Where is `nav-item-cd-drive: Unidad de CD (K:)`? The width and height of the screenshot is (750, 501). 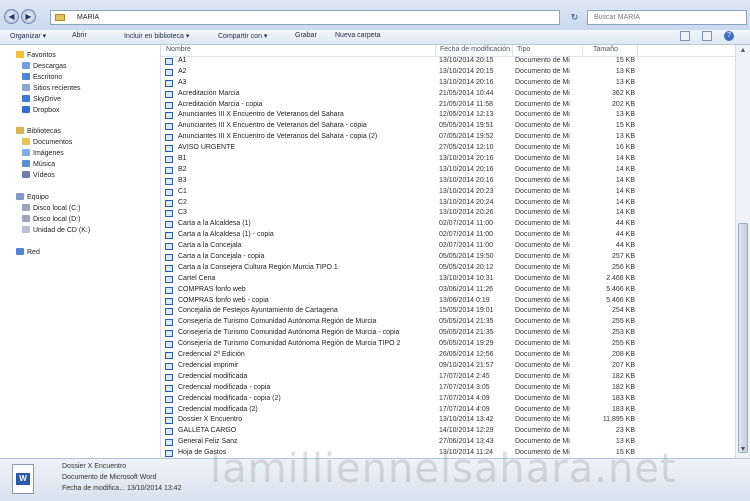 nav-item-cd-drive: Unidad de CD (K:) is located at coordinates (56, 230).